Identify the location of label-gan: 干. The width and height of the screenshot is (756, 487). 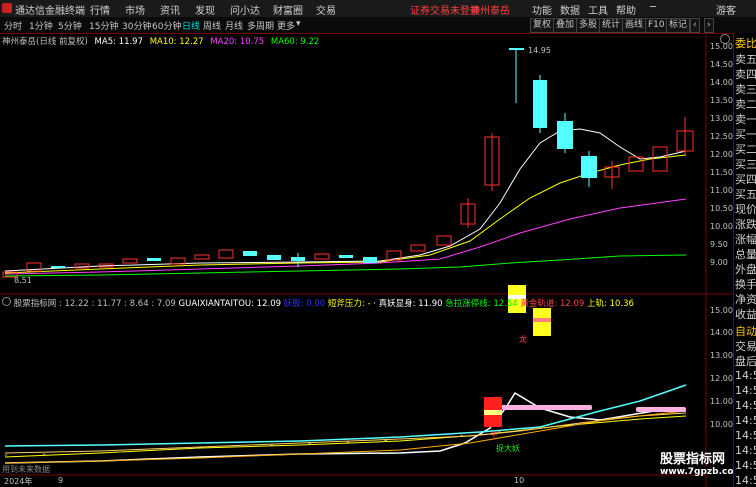
(494, 435).